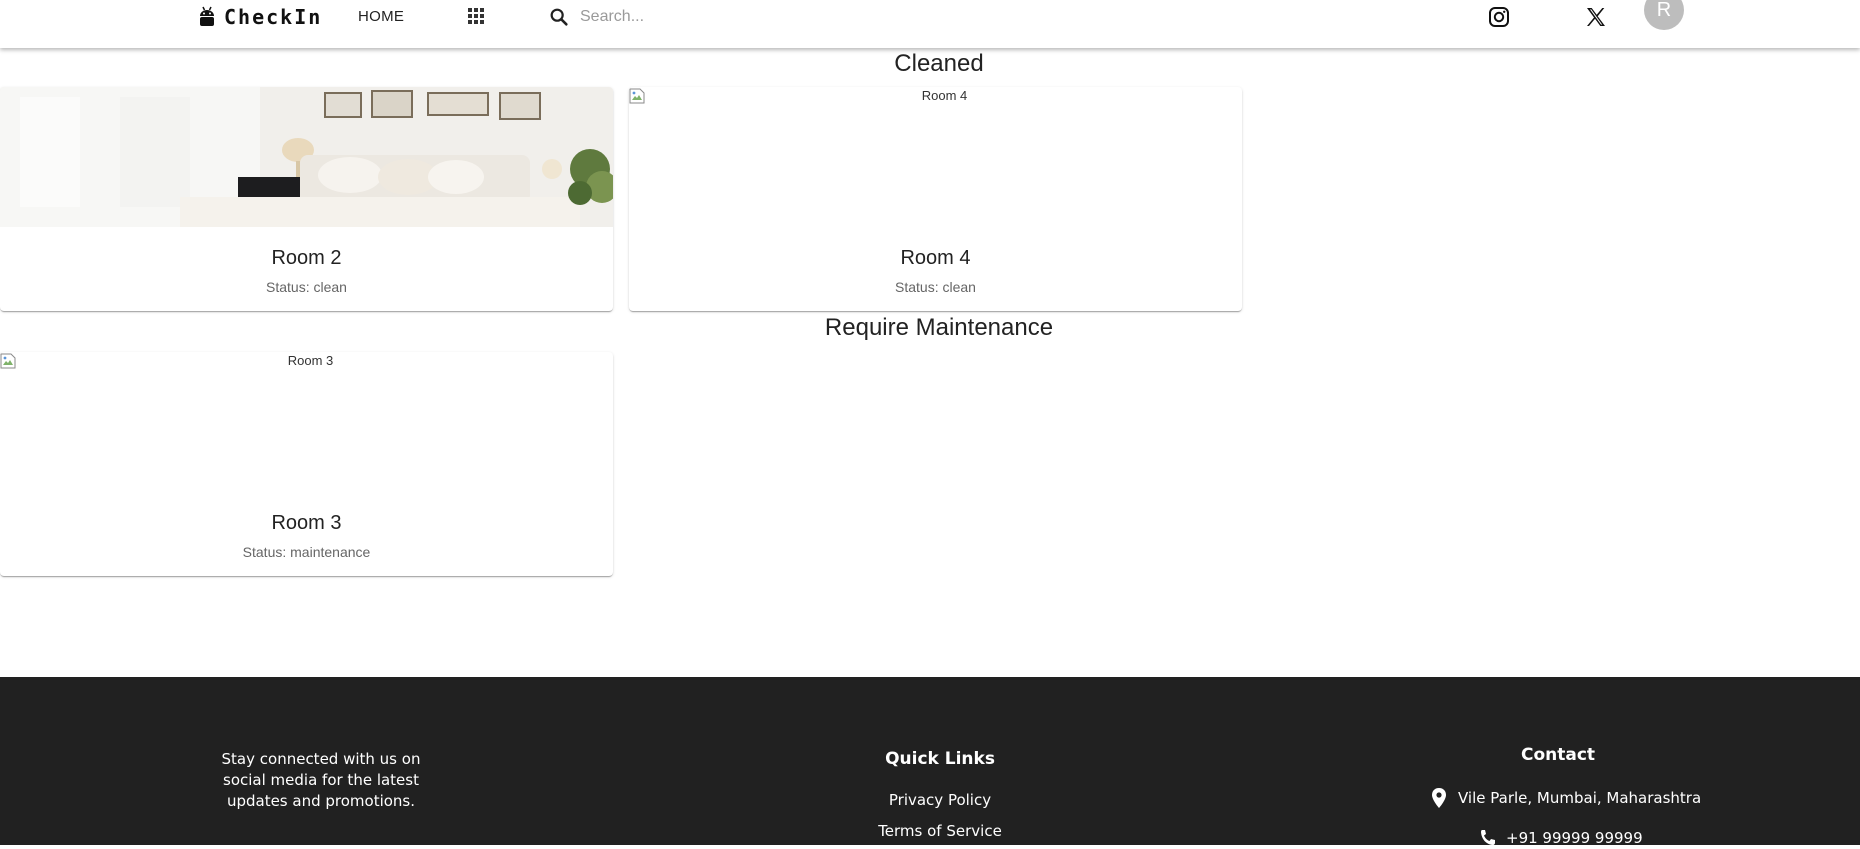 The height and width of the screenshot is (849, 1860). Describe the element at coordinates (940, 831) in the screenshot. I see `terms-of-service-link: Terms of Service` at that location.